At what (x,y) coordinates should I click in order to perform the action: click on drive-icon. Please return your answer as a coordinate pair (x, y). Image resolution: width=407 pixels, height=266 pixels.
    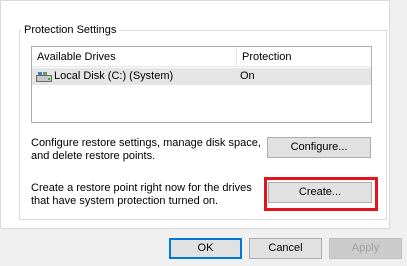
    Looking at the image, I should click on (44, 77).